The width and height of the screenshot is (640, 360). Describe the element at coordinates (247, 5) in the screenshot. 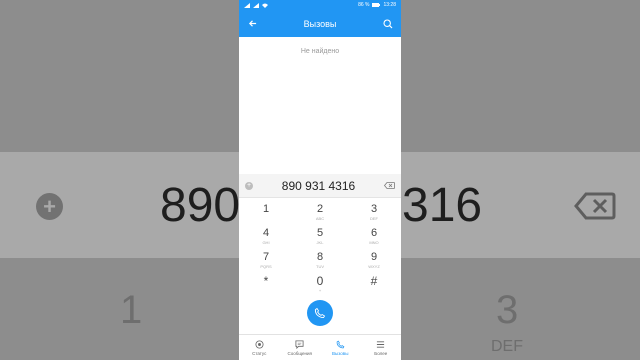

I see `signal-icon` at that location.